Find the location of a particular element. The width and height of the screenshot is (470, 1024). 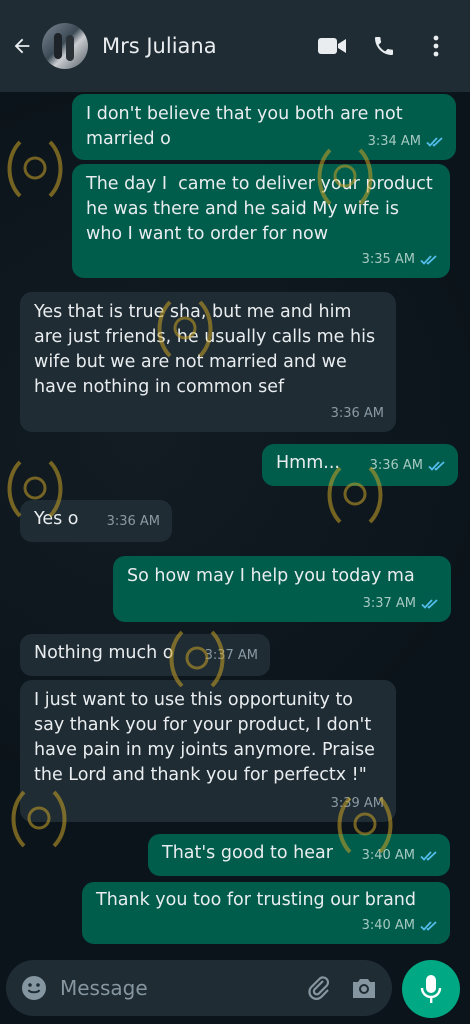

message-time: 3:40 AM is located at coordinates (388, 925).